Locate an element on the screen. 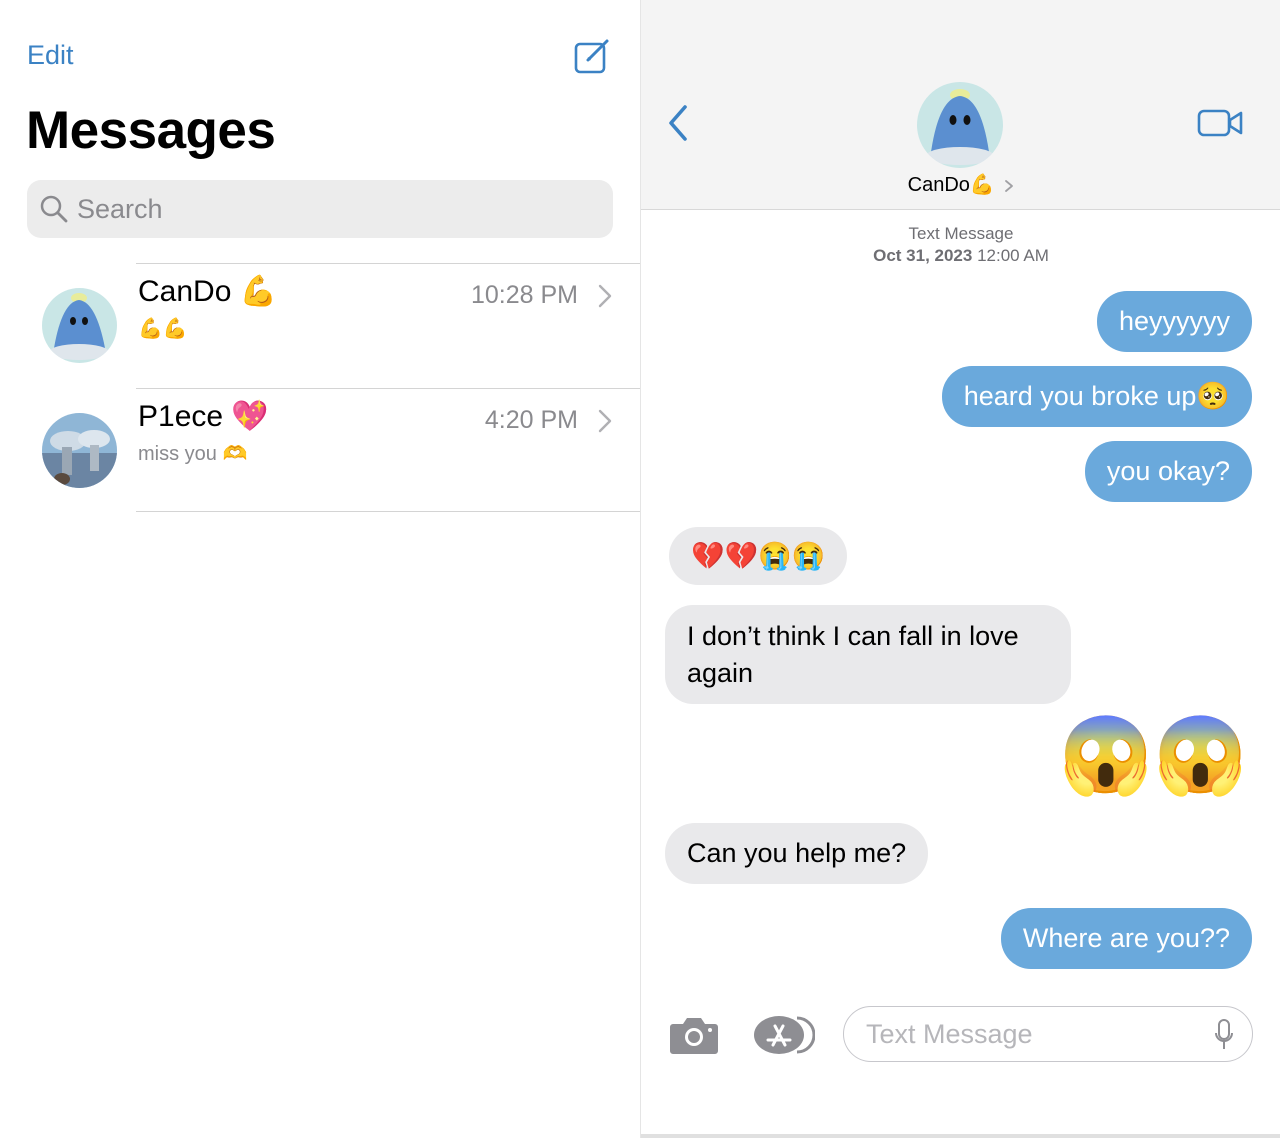 Image resolution: width=1280 pixels, height=1138 pixels. search-placeholder: Search is located at coordinates (120, 209).